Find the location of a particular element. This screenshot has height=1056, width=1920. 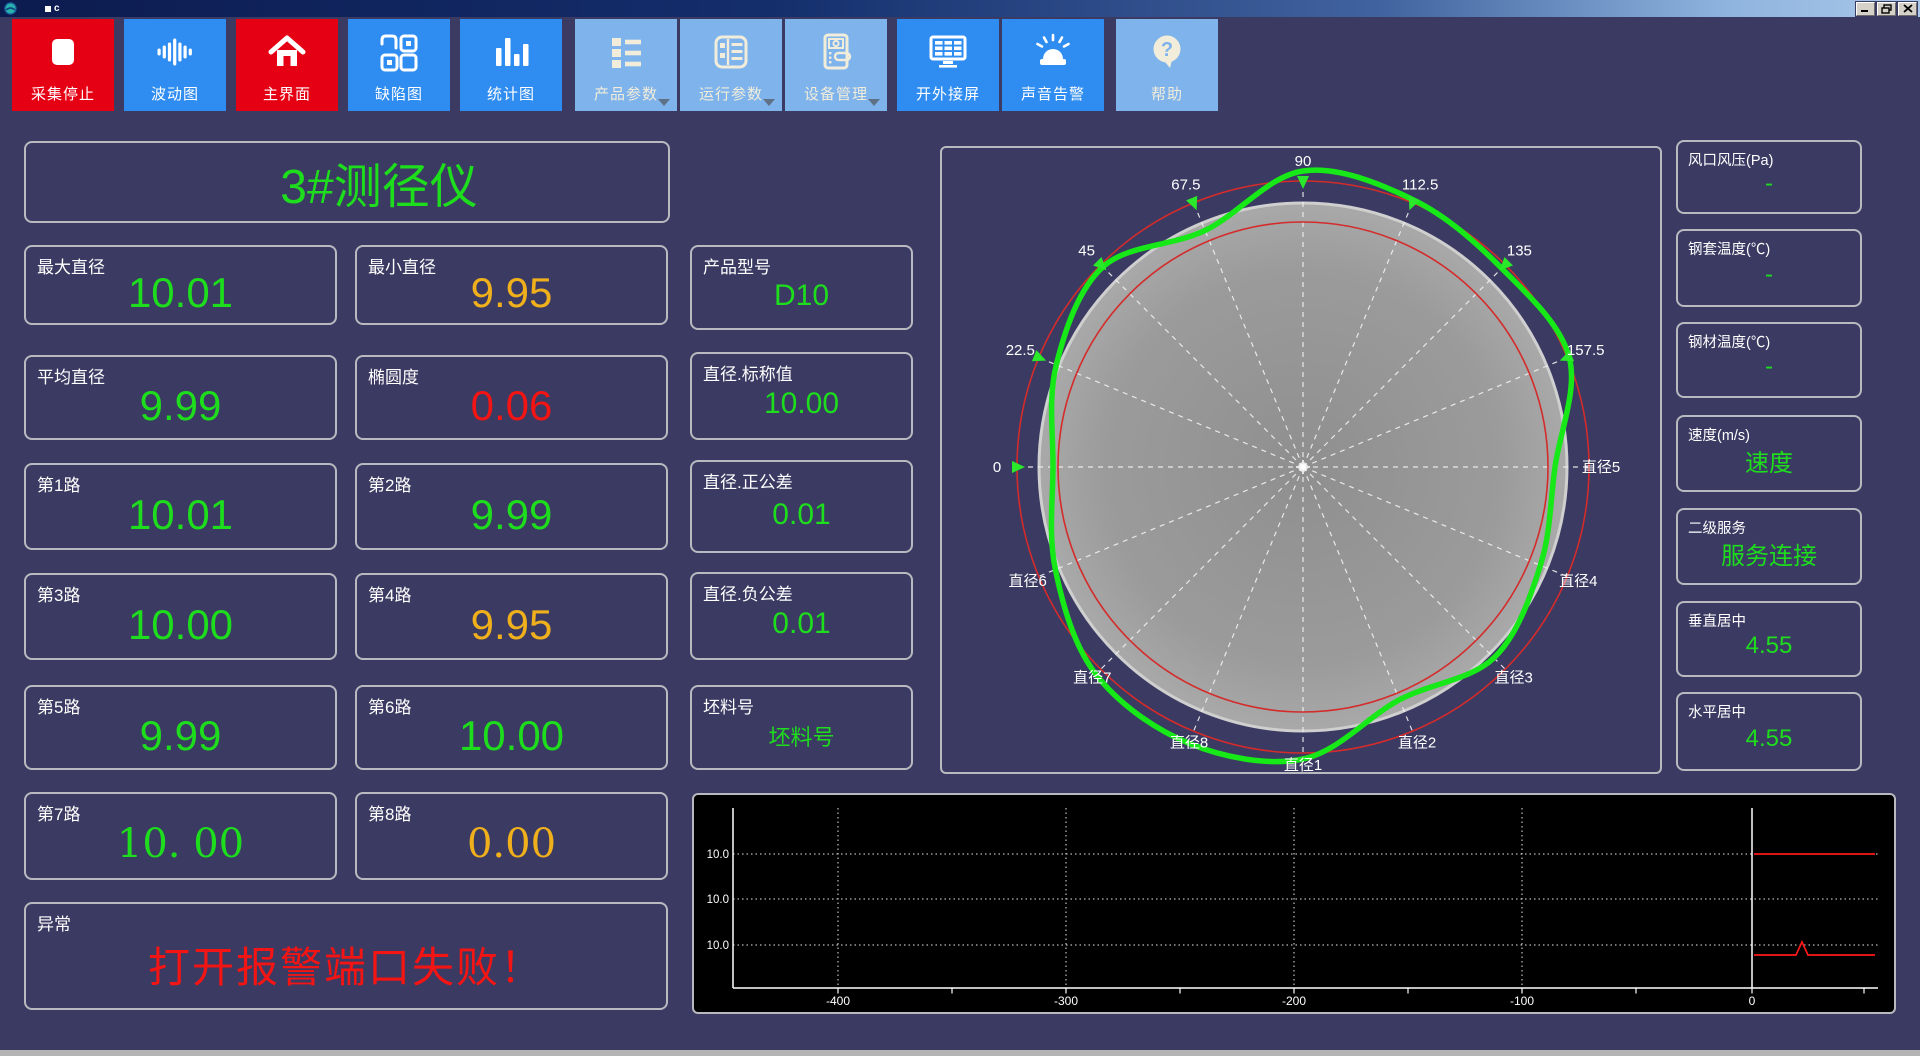

svg-text: 67.5 is located at coordinates (1185, 184).